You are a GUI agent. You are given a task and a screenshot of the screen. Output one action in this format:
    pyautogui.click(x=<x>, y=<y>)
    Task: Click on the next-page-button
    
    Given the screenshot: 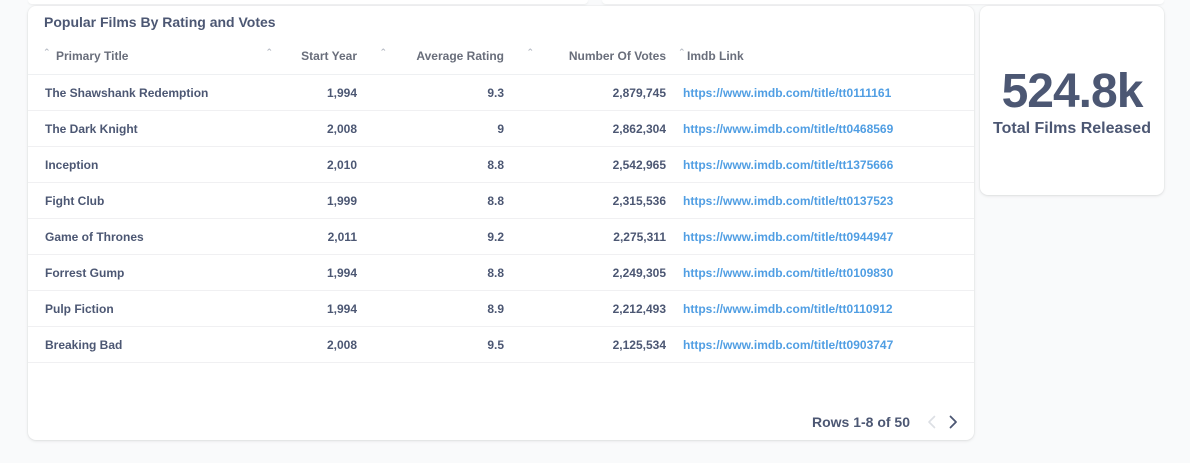 What is the action you would take?
    pyautogui.click(x=953, y=422)
    